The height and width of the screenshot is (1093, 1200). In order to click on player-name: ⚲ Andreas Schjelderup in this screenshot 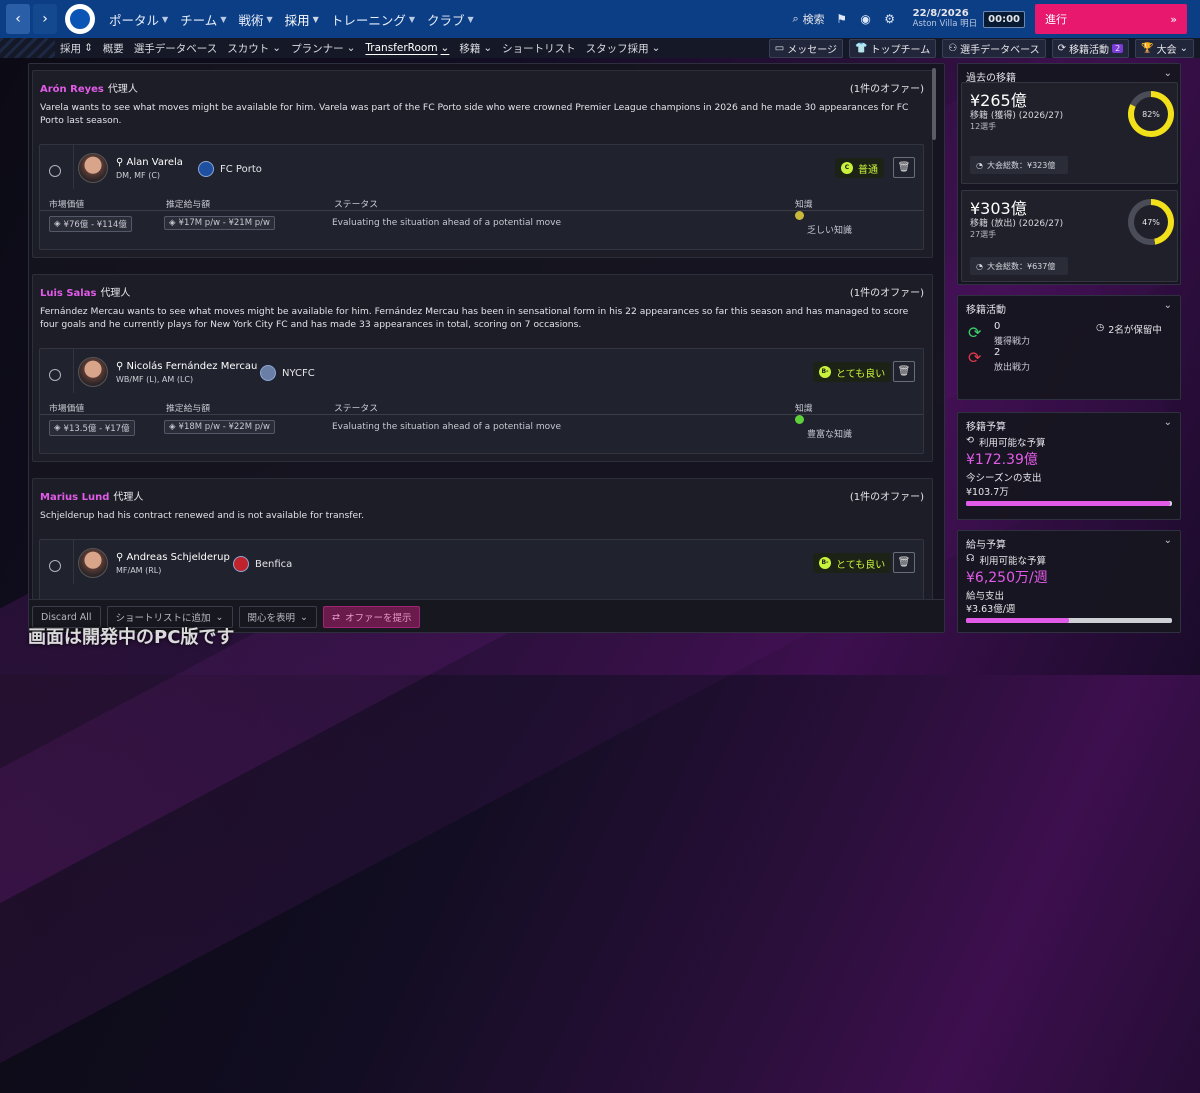, I will do `click(173, 557)`.